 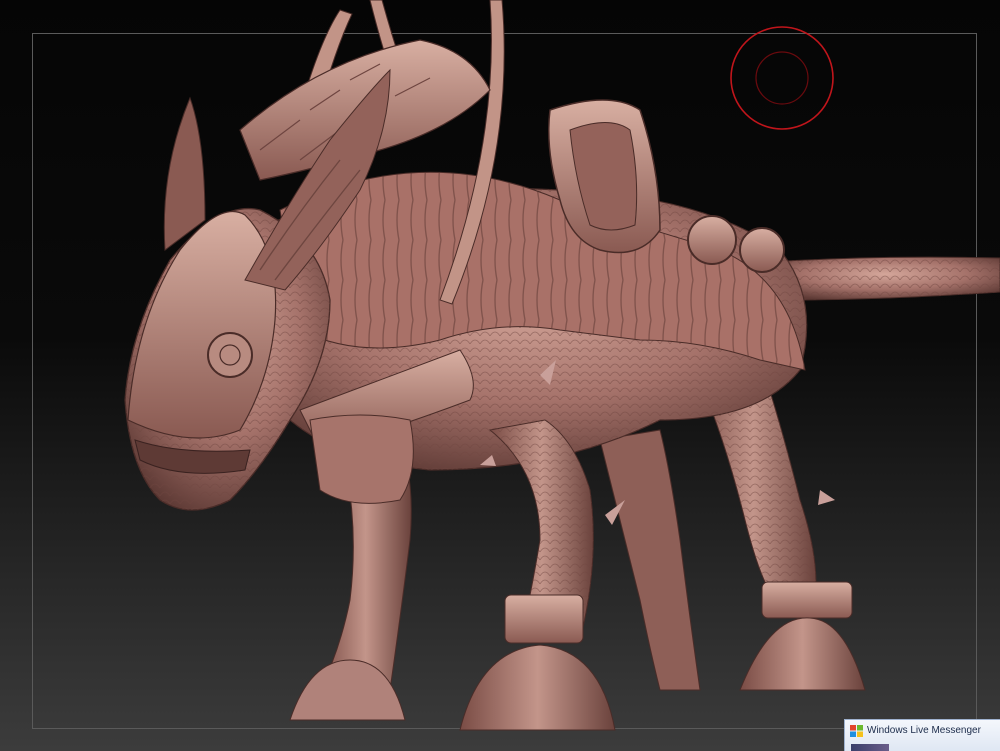 I want to click on messenger-title: Windows Live Messenger, so click(x=924, y=730).